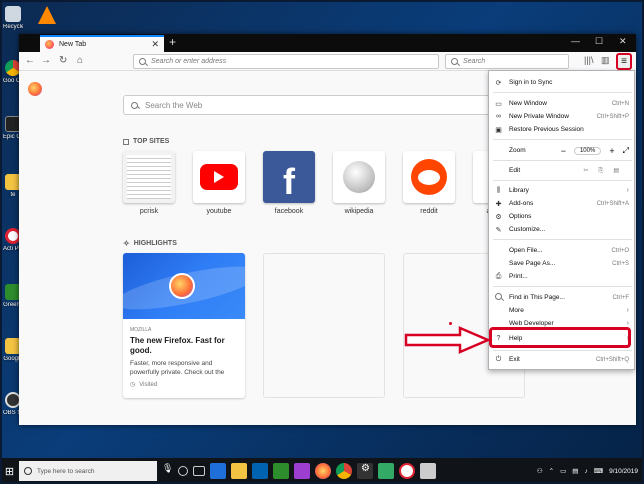 The height and width of the screenshot is (484, 644). What do you see at coordinates (359, 211) in the screenshot?
I see `top-site-label: wikipedia` at bounding box center [359, 211].